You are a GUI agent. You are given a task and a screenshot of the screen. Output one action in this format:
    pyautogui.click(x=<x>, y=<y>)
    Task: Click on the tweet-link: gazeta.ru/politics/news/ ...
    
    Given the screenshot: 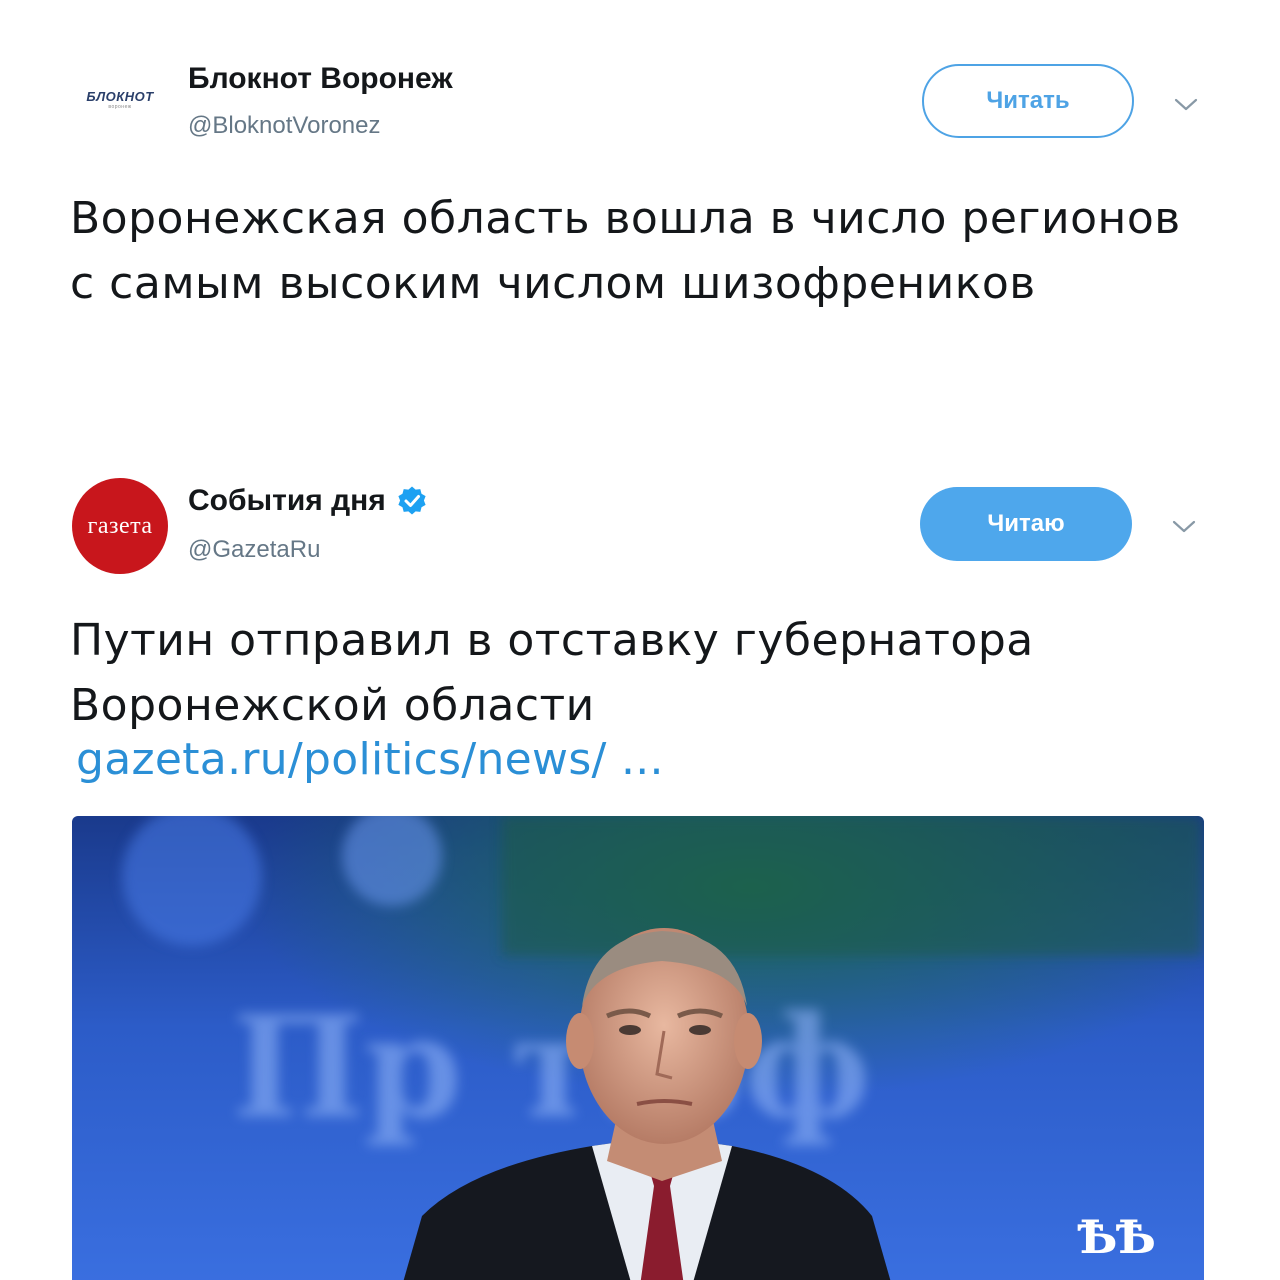 What is the action you would take?
    pyautogui.click(x=370, y=759)
    